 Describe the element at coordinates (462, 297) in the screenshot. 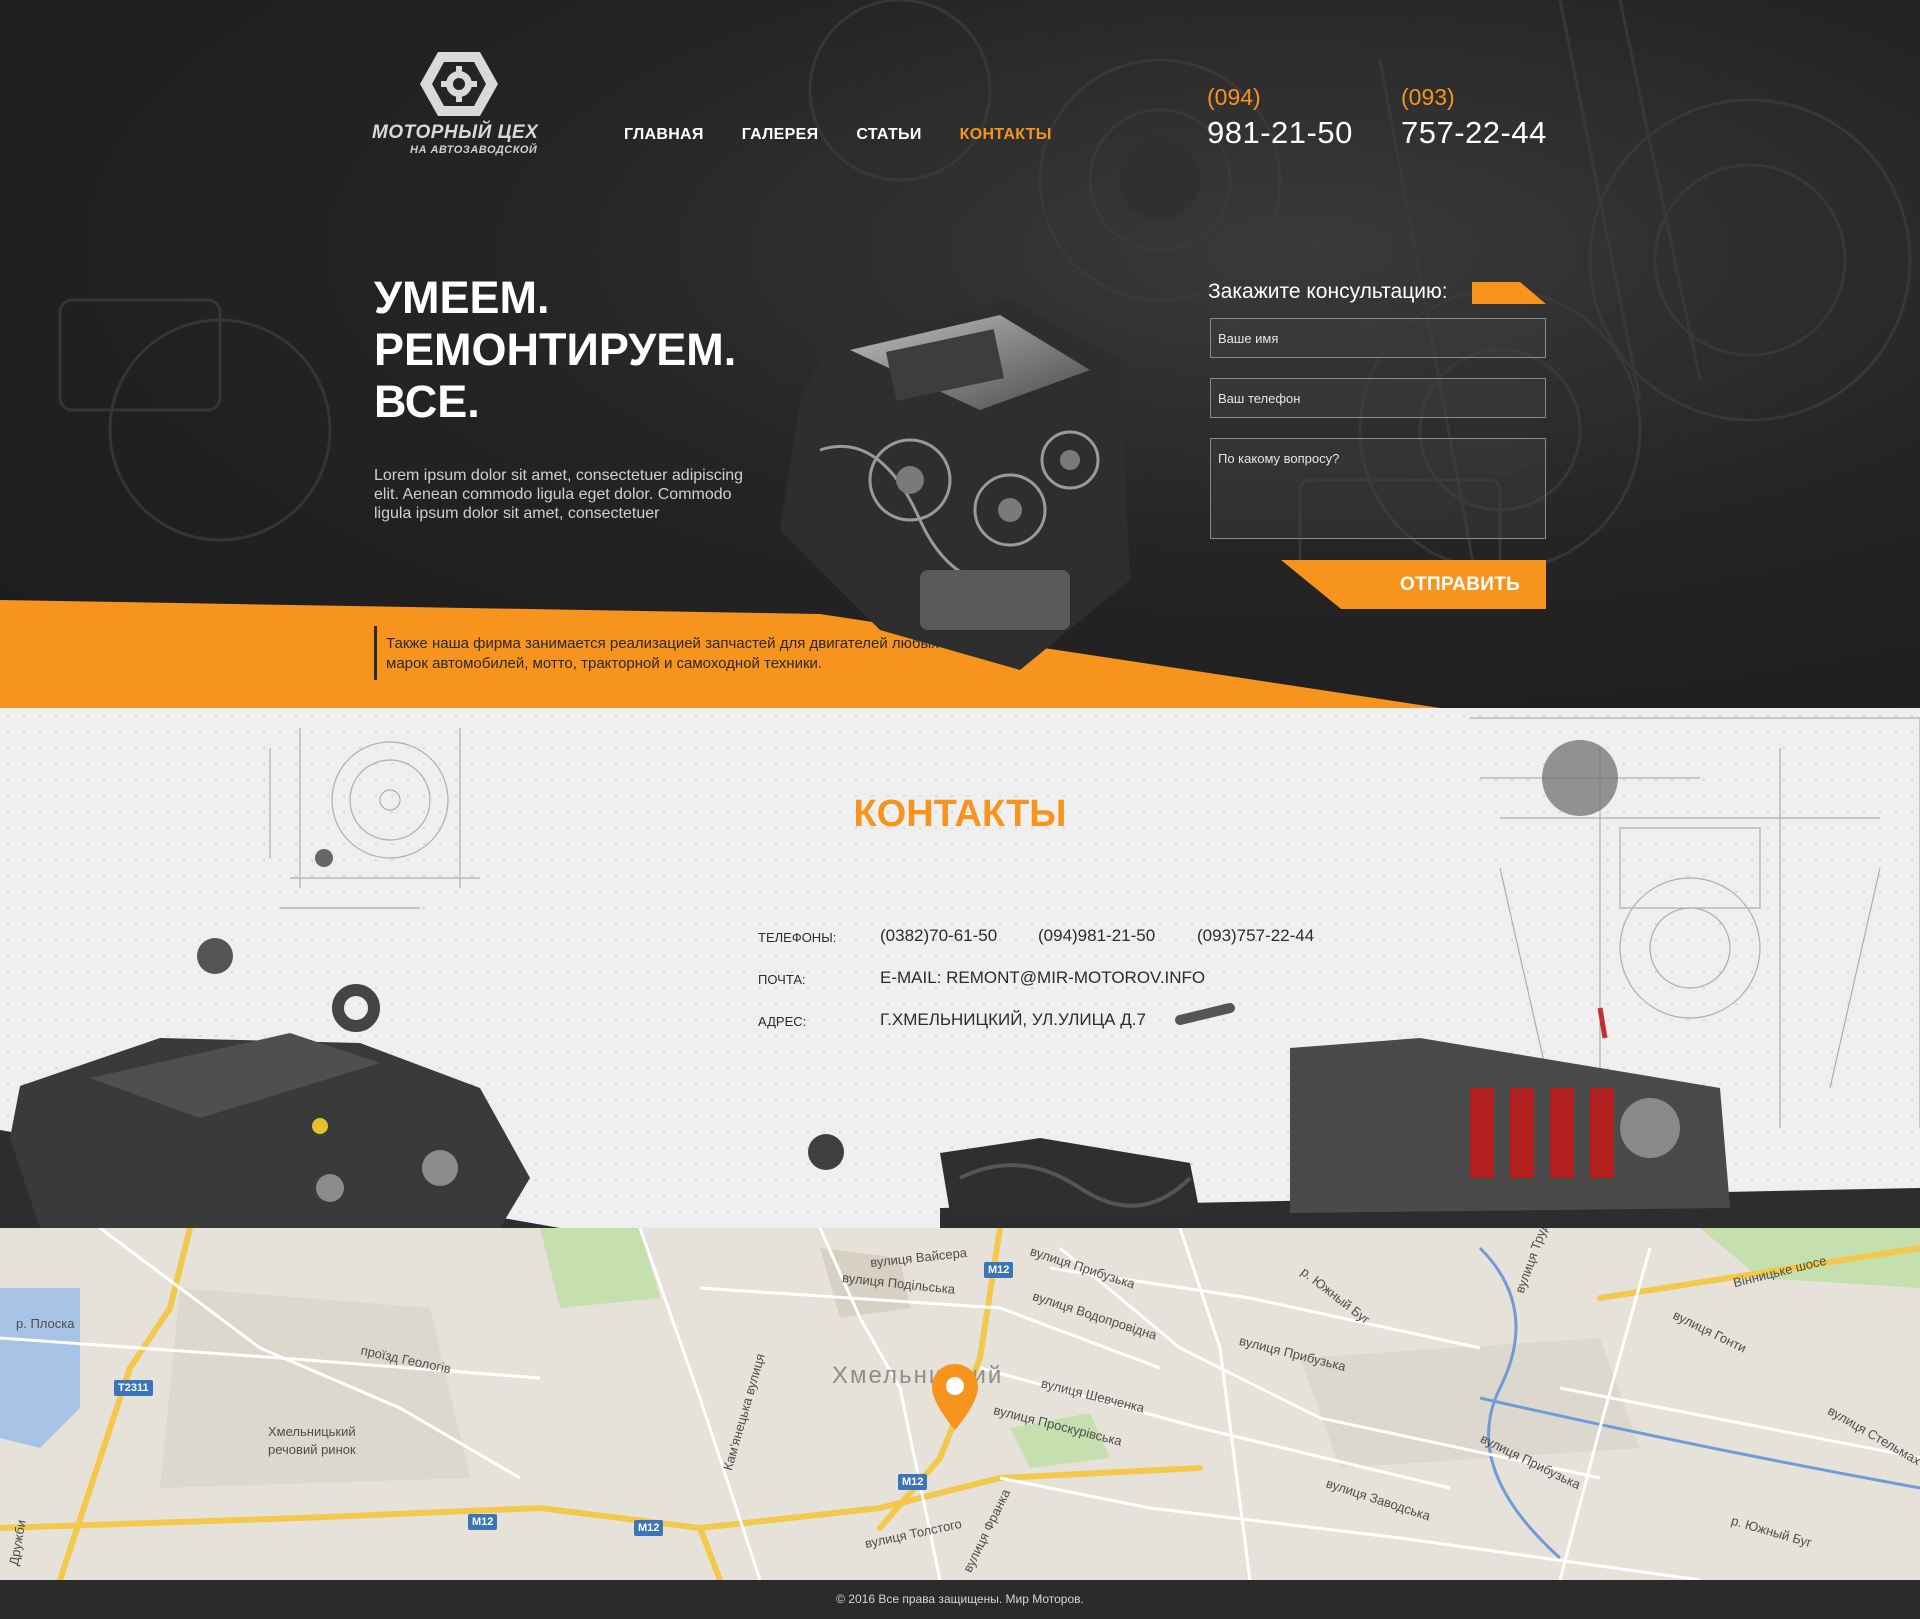

I see `headline-line: УМЕЕМ.` at that location.